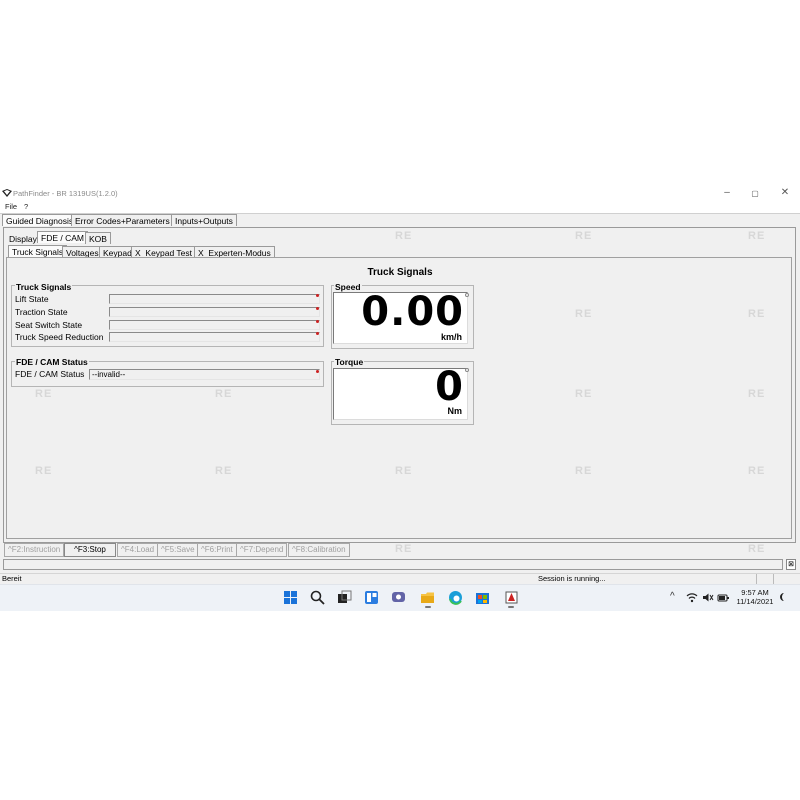  Describe the element at coordinates (214, 337) in the screenshot. I see `speed-reduction-field` at that location.